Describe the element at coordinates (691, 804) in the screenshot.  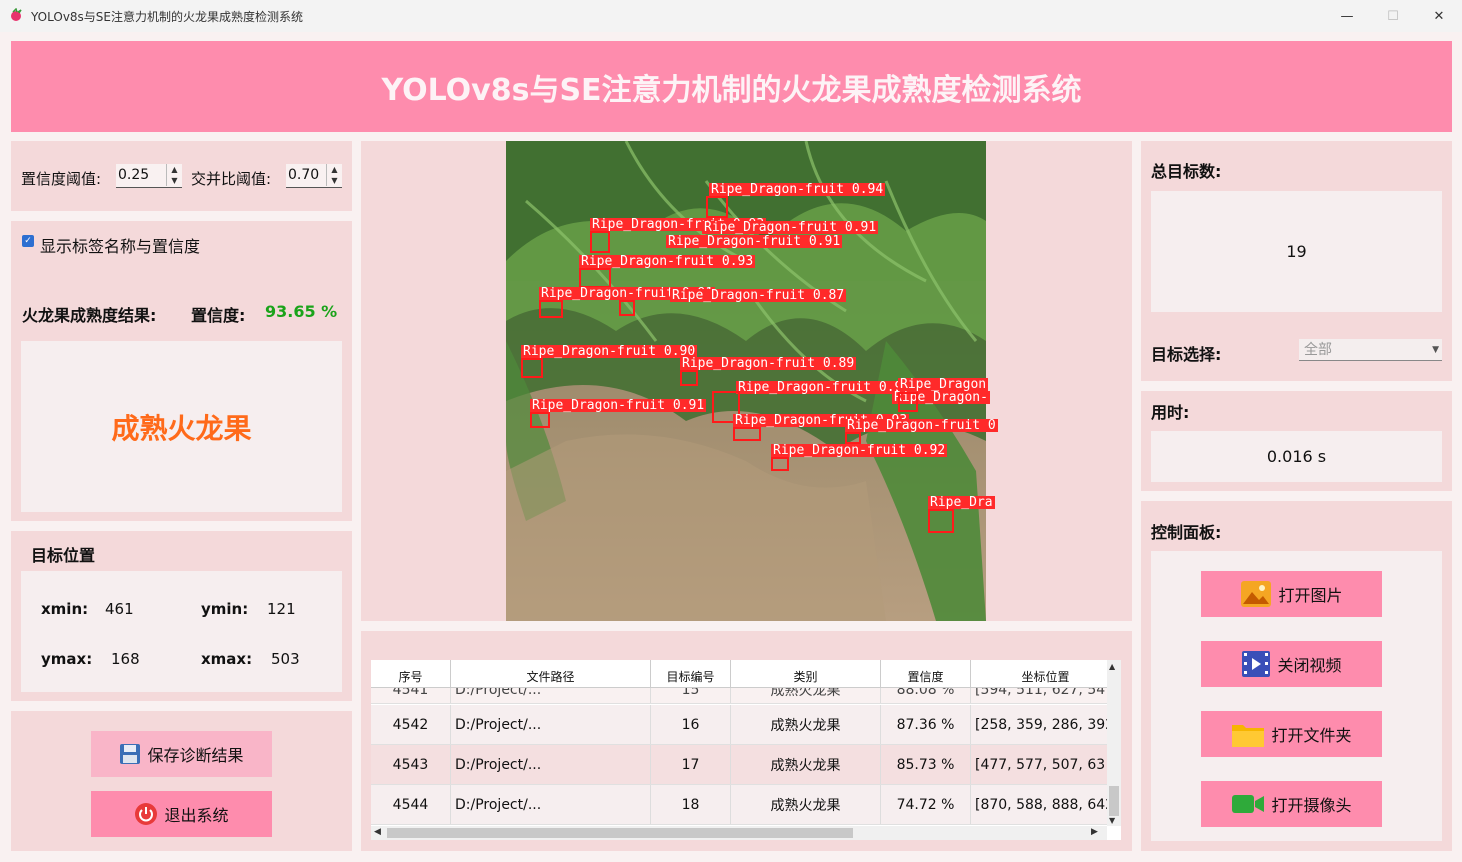
I see `cell-target-id: 18` at that location.